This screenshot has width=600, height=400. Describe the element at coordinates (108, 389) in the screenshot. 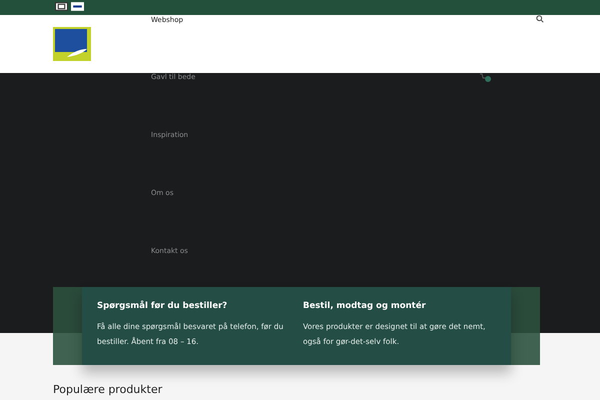

I see `section-heading: Populære produkter` at that location.